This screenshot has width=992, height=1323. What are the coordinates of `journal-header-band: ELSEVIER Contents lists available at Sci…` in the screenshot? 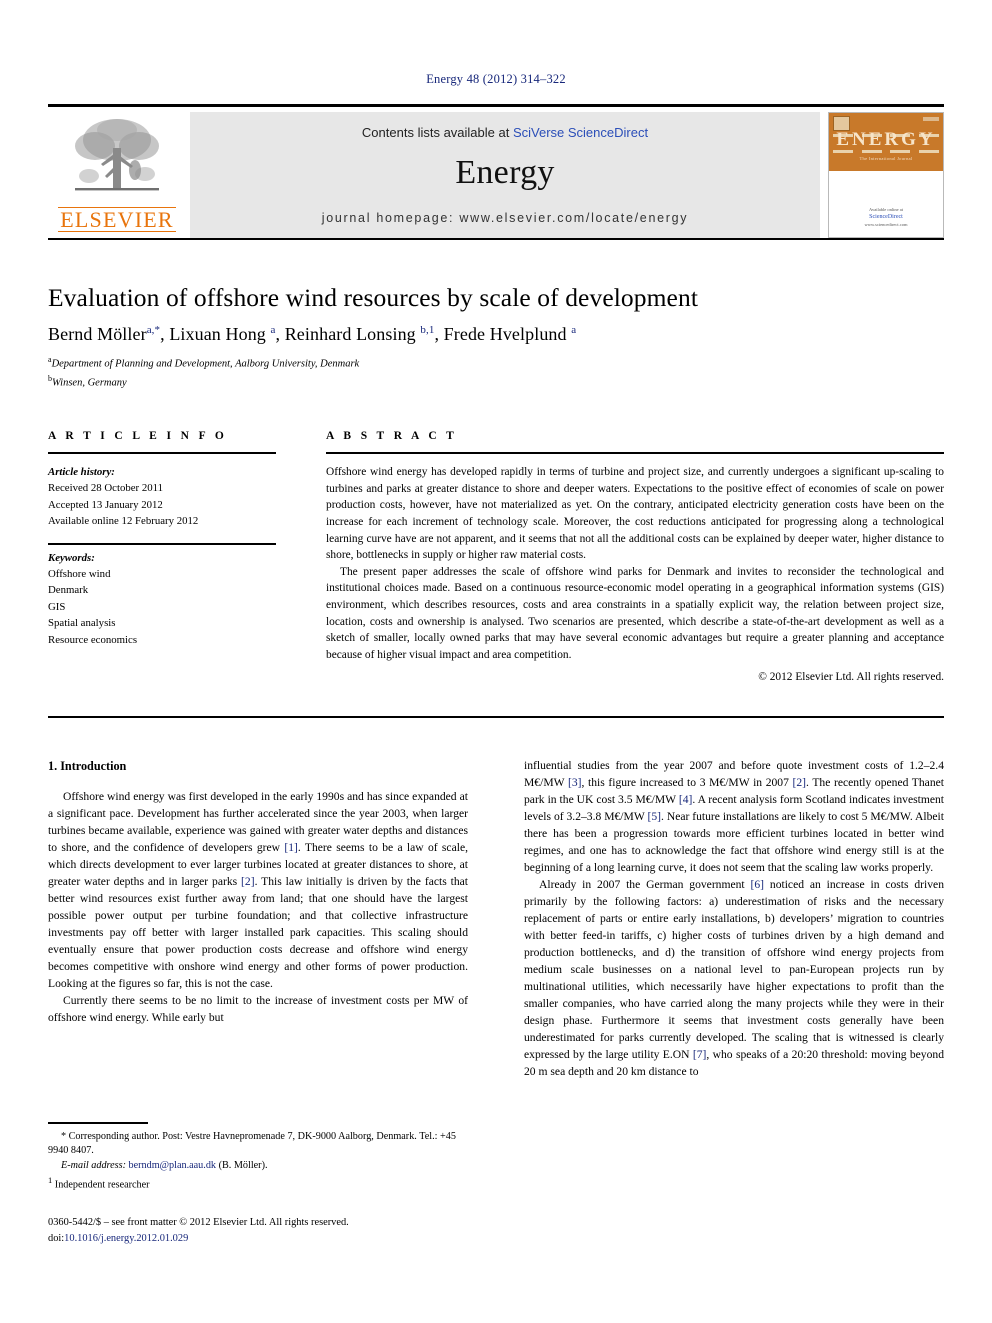 It's located at (496, 172).